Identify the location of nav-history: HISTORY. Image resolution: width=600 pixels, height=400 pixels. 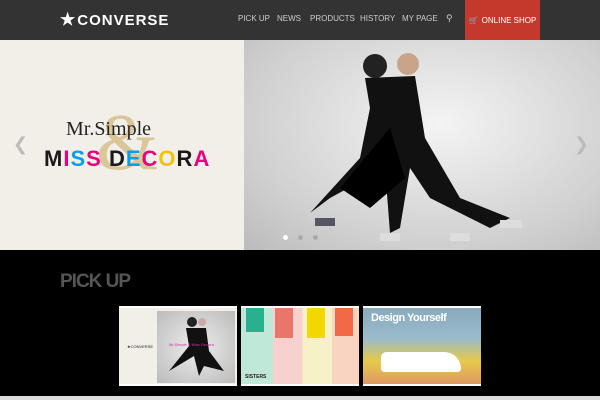
(377, 18).